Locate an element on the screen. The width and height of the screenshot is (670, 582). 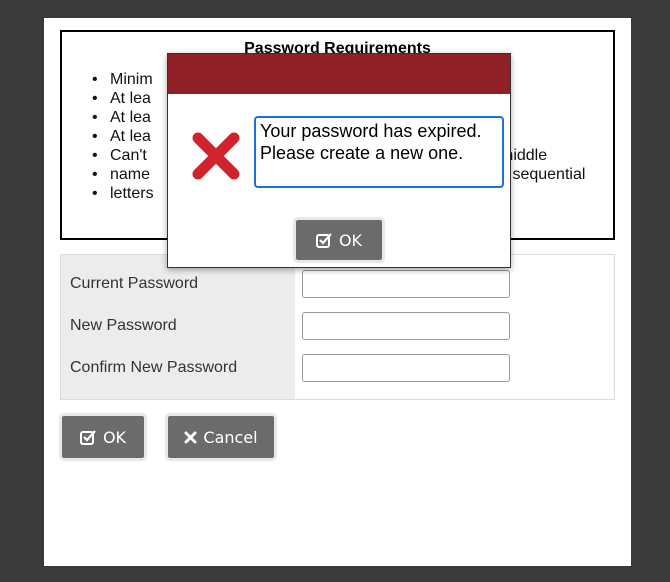
dialog-header is located at coordinates (339, 74).